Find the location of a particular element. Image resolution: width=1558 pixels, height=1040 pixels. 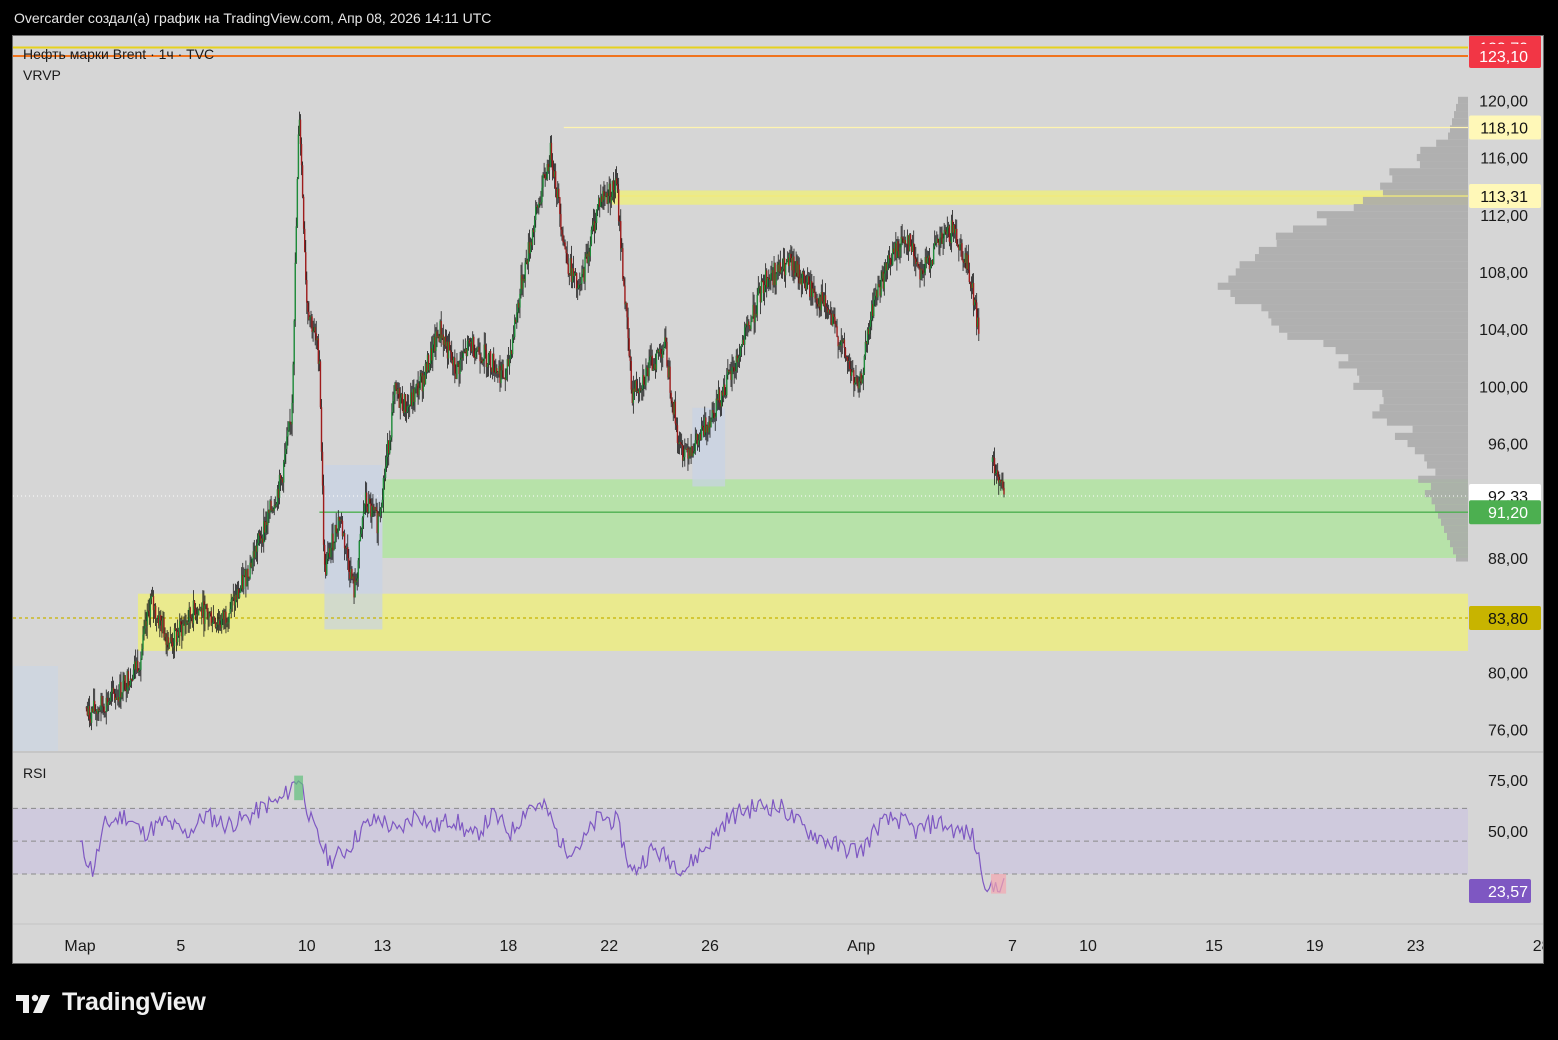

y-tick-label: 112,00 is located at coordinates (1504, 216).